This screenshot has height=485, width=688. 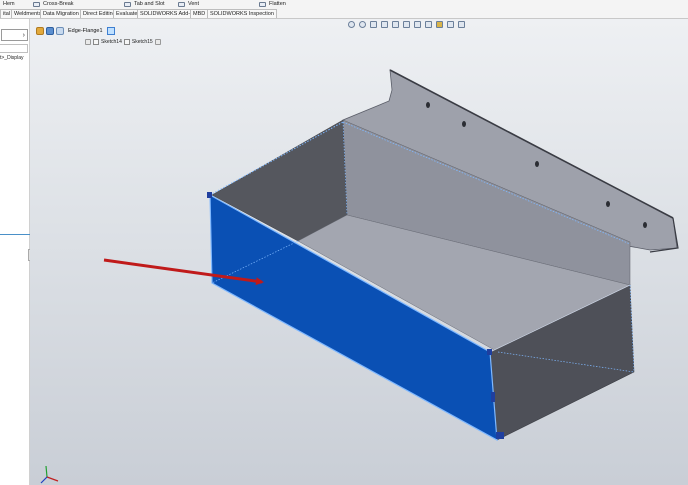 I want to click on breadcrumb-sketches: Sketch14 Sketch15, so click(x=123, y=42).